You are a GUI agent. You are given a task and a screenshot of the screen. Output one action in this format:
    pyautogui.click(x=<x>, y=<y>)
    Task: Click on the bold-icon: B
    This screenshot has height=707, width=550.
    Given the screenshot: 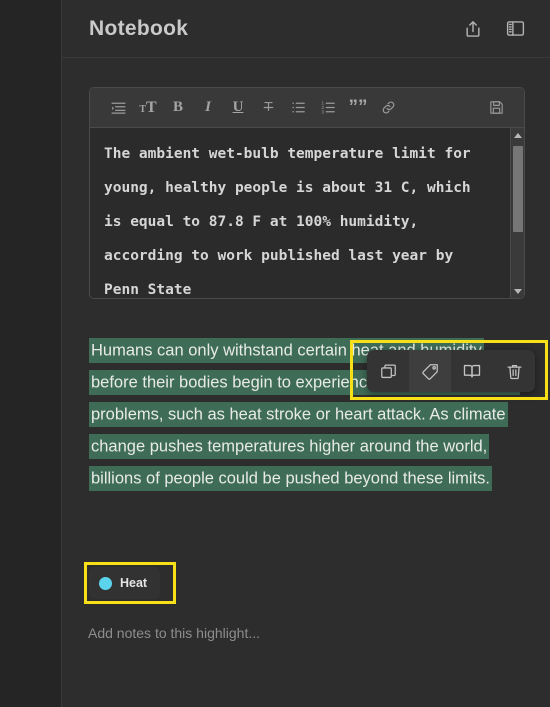 What is the action you would take?
    pyautogui.click(x=178, y=108)
    